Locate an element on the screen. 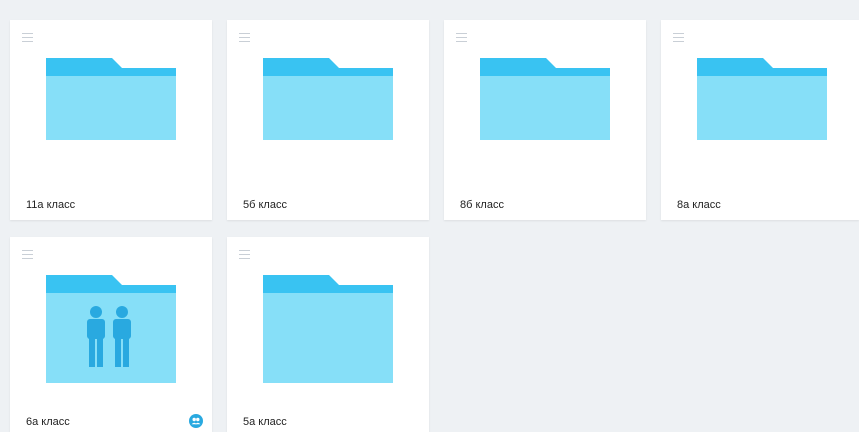 This screenshot has height=432, width=859. folder-card: 6а класс is located at coordinates (111, 334).